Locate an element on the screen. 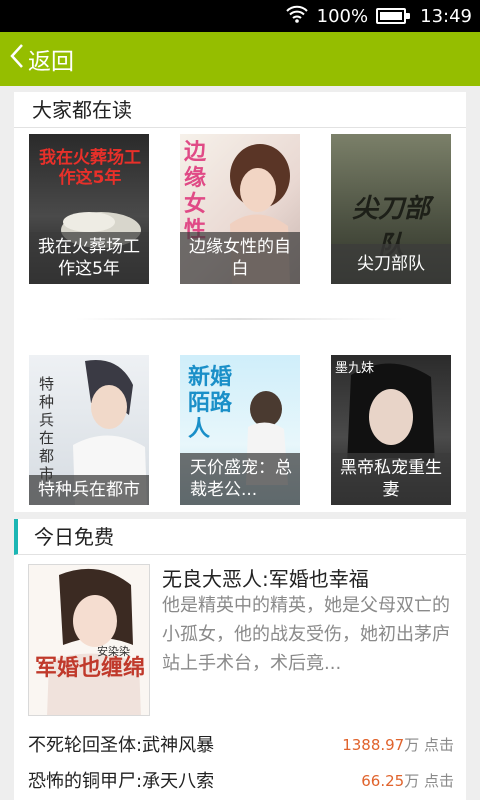 The height and width of the screenshot is (800, 480). battery-percent: 100% is located at coordinates (342, 16).